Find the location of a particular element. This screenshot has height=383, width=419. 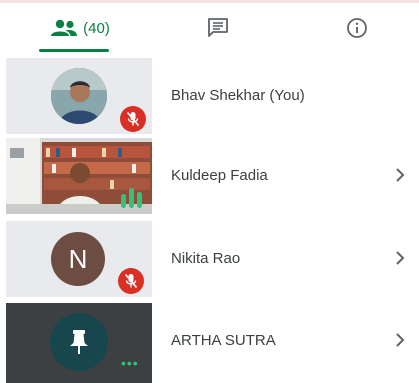

pin-icon is located at coordinates (79, 342).